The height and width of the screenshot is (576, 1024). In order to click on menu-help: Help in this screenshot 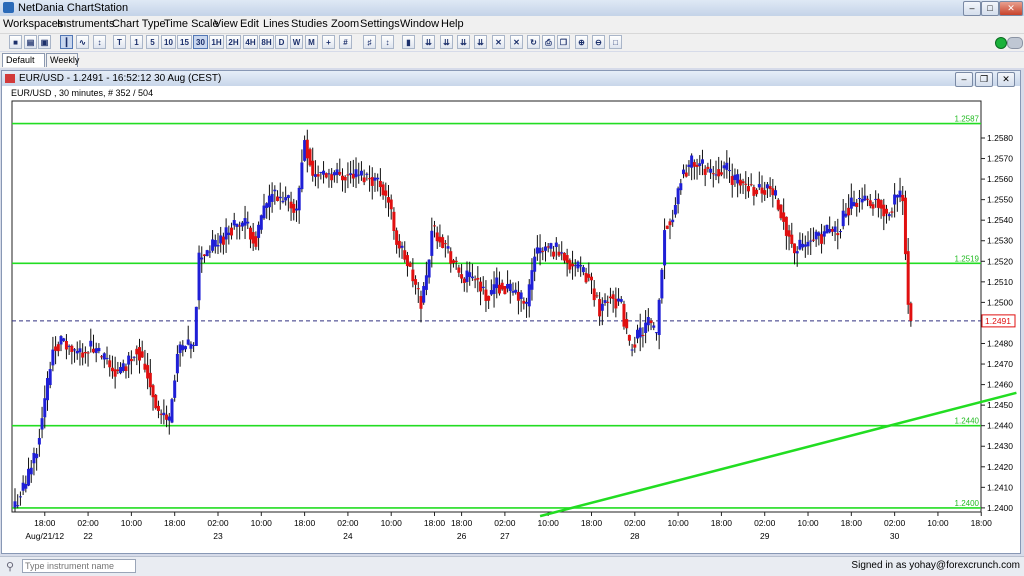, I will do `click(452, 24)`.